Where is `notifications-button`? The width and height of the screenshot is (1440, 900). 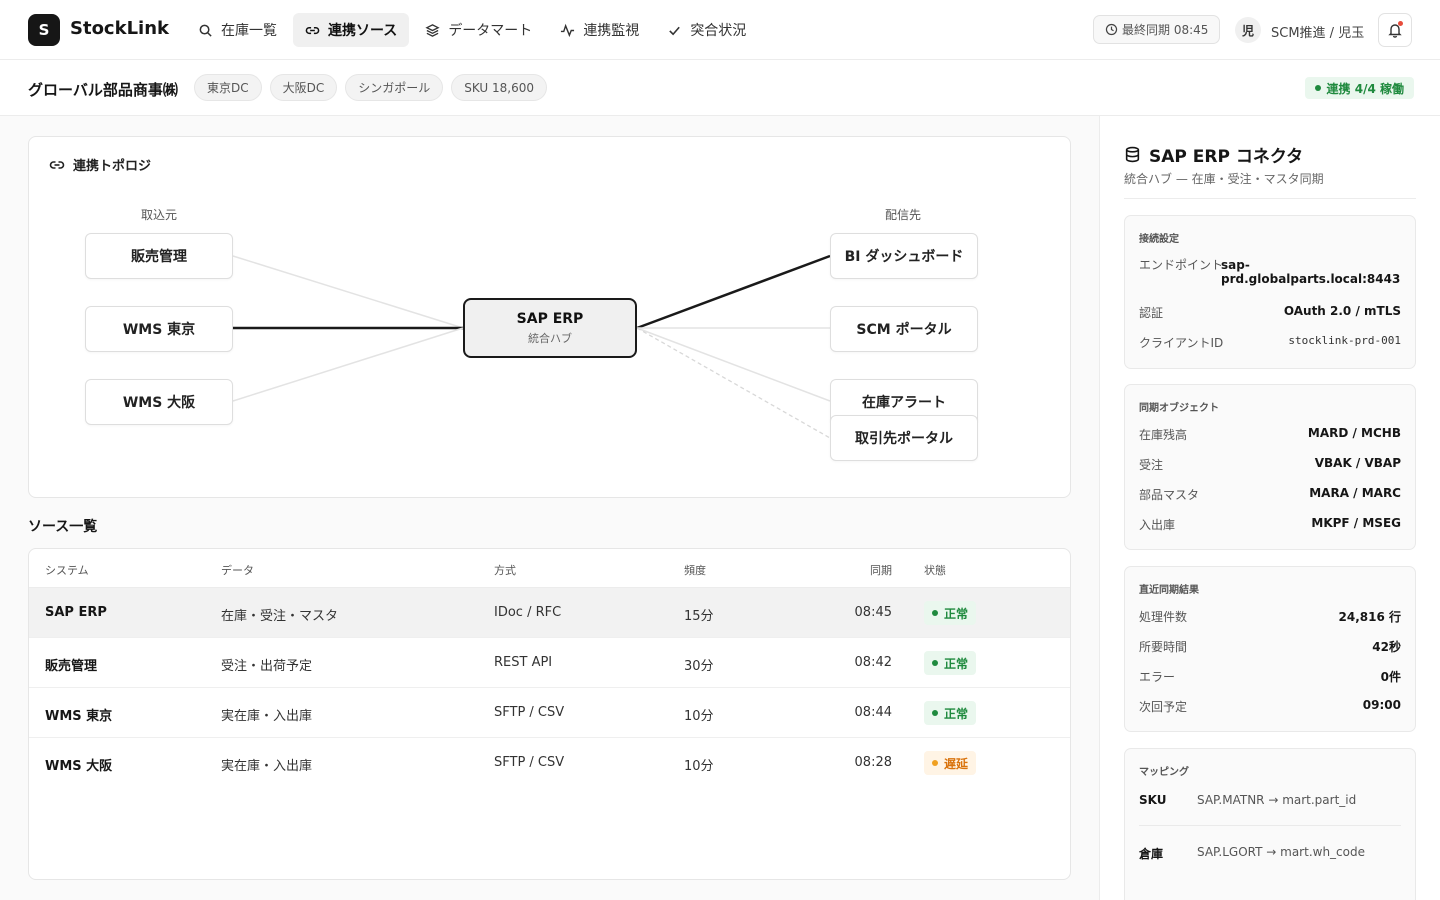 notifications-button is located at coordinates (1395, 30).